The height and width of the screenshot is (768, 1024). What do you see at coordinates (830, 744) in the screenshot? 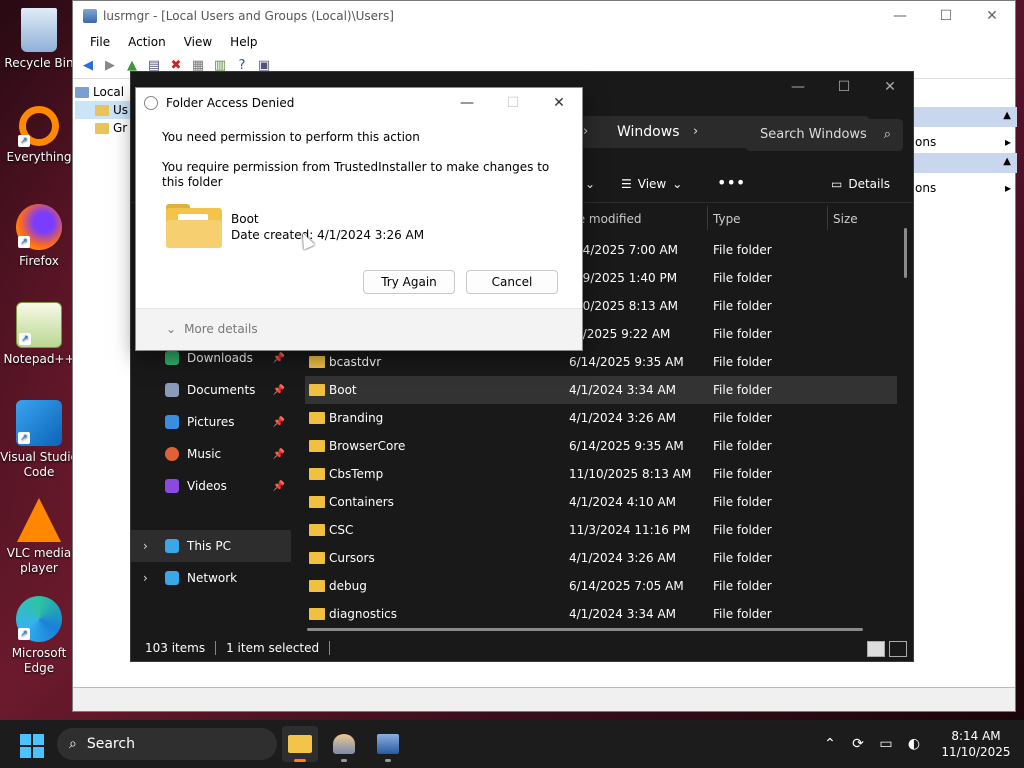
I see `chevron-up-icon: ⌃` at bounding box center [830, 744].